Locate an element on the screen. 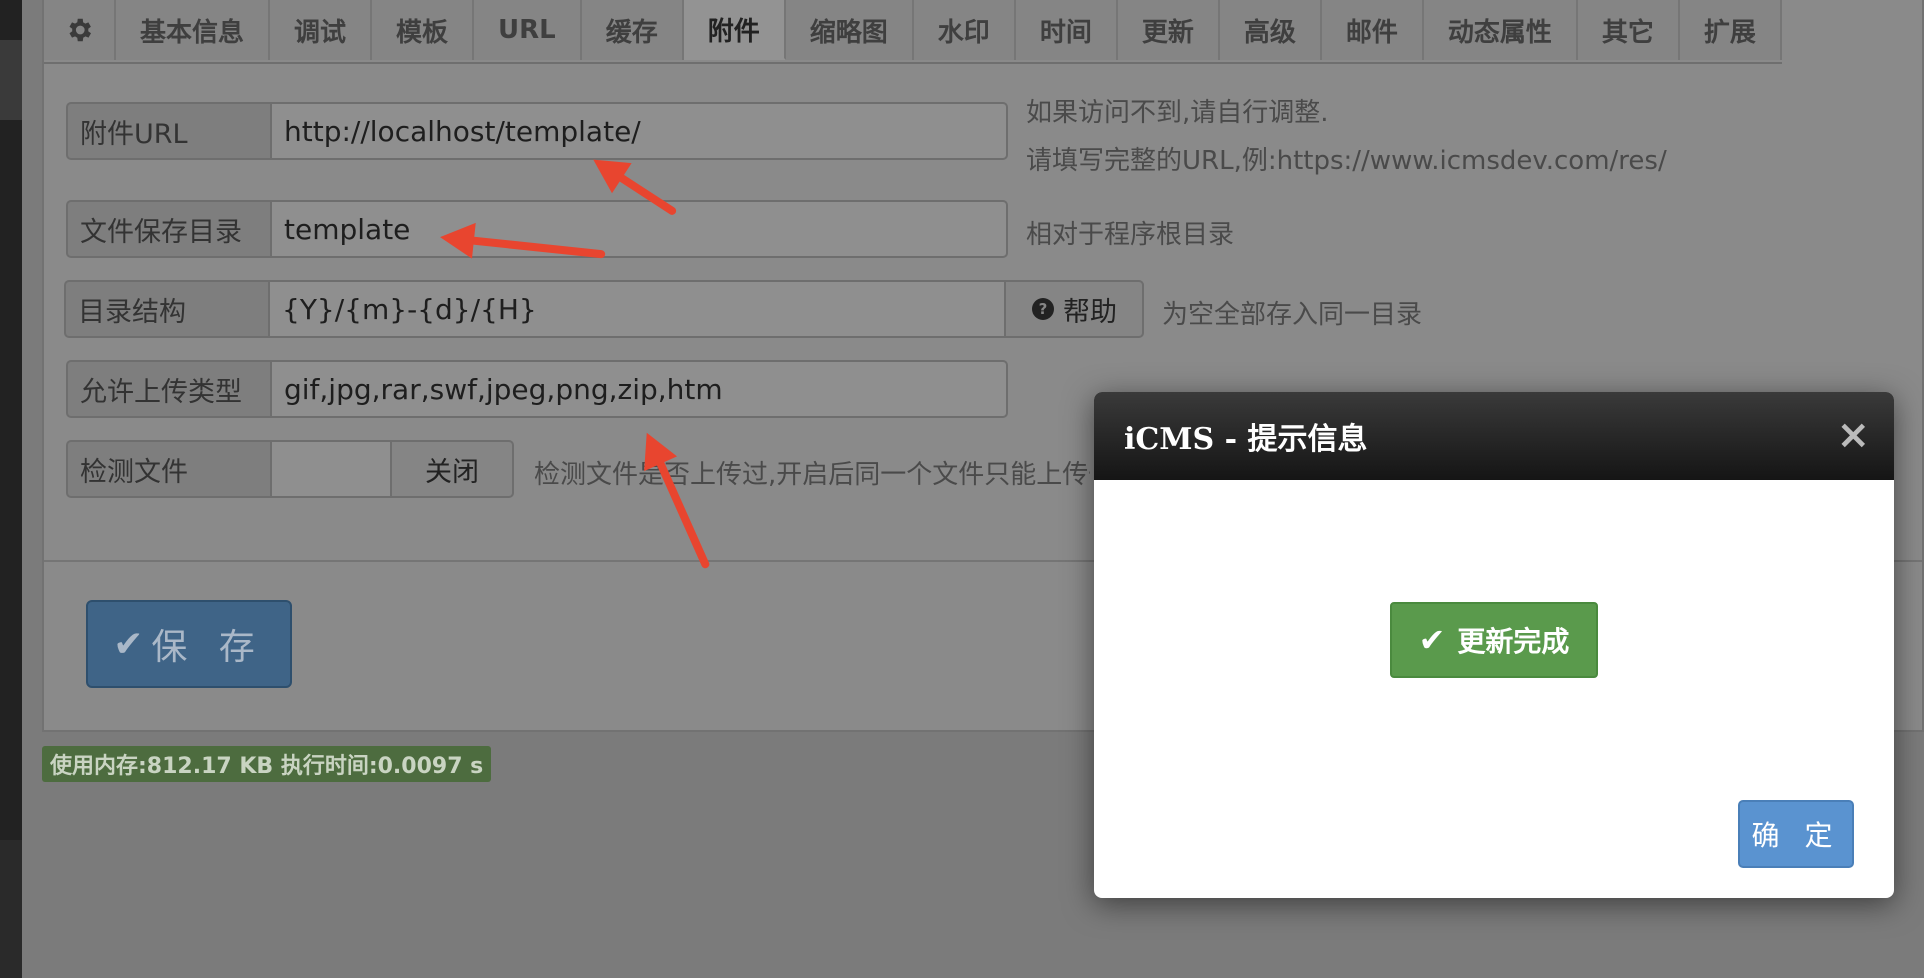  dialog-header: iCMS - 提示信息 × is located at coordinates (1494, 436).